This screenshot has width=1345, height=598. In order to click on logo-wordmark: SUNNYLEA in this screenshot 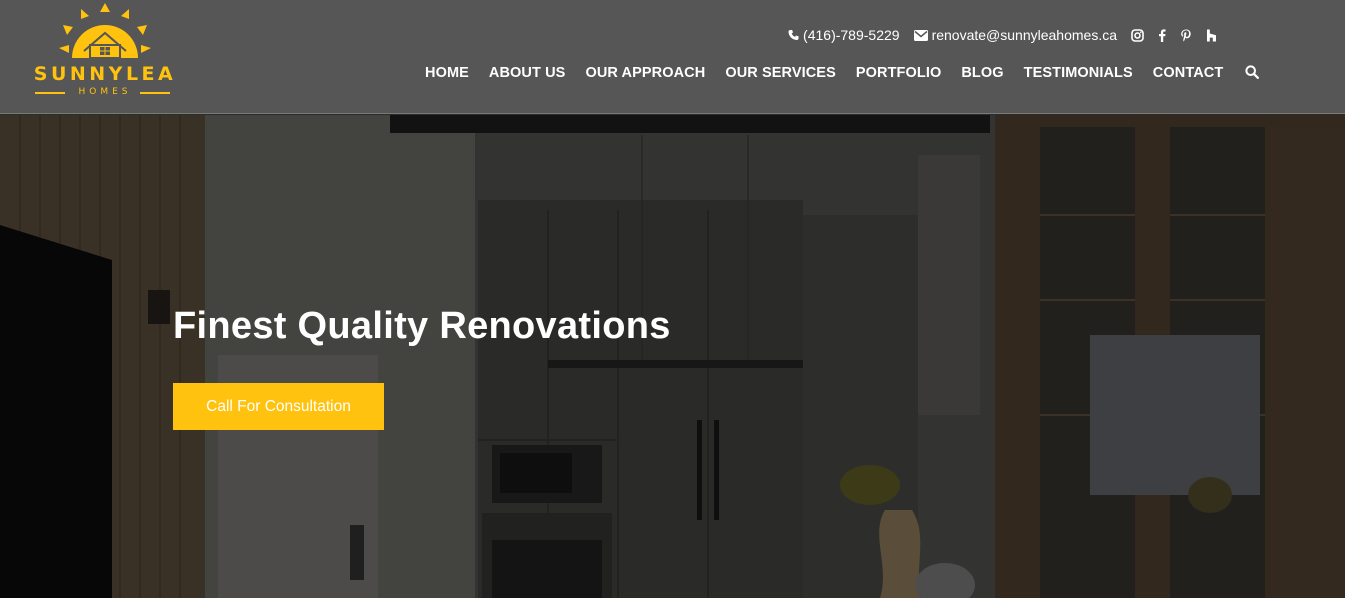, I will do `click(105, 74)`.